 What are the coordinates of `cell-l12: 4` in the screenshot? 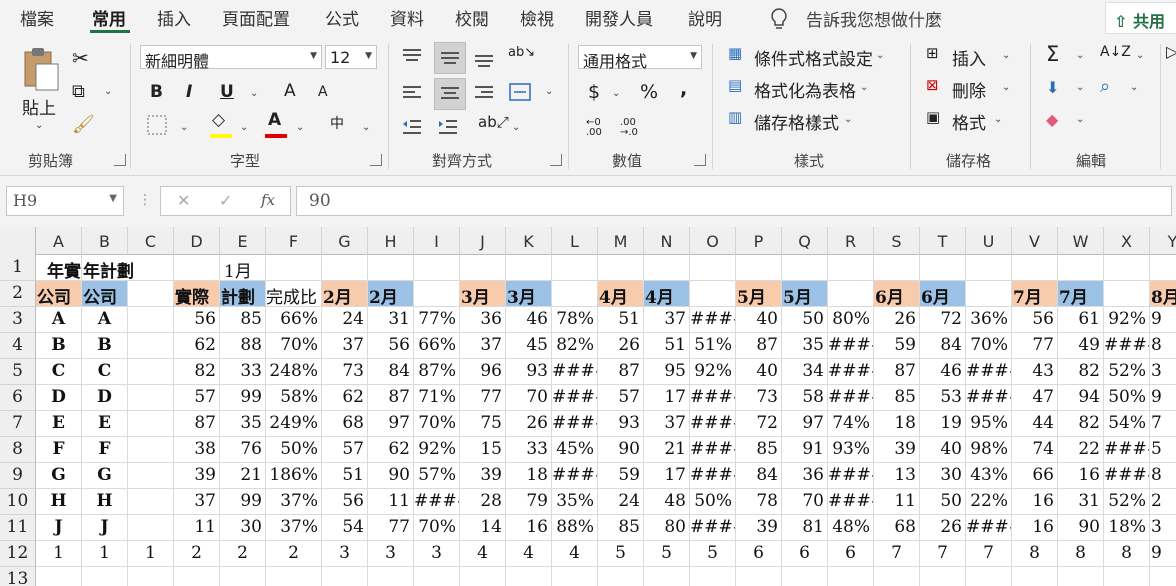 It's located at (575, 554).